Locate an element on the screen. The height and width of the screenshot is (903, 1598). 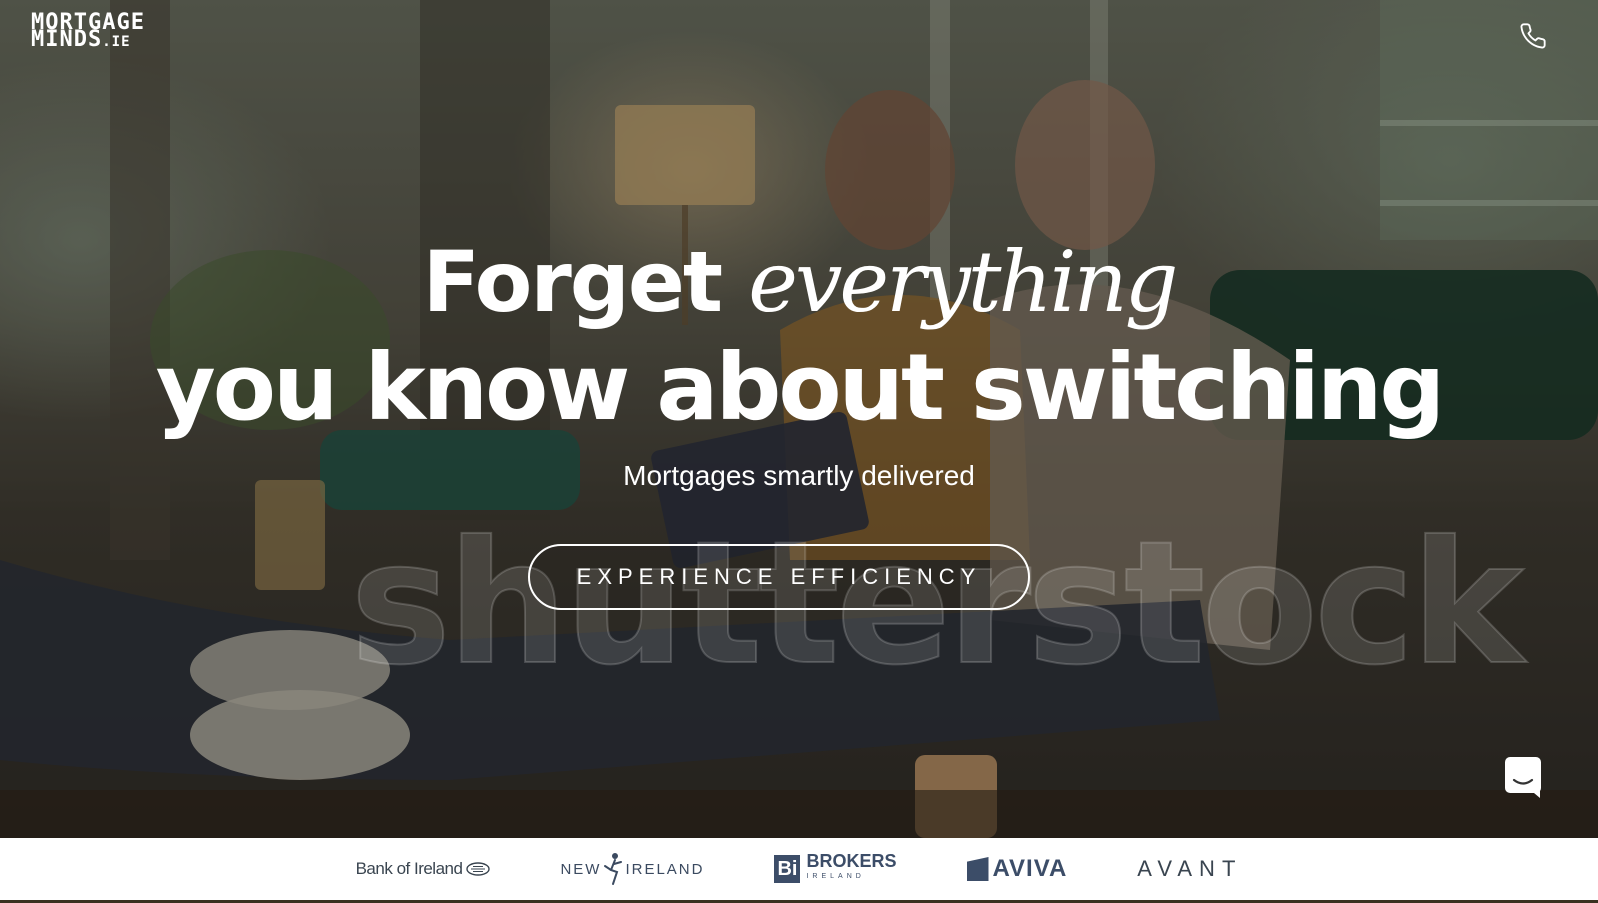
brokers-ireland-text: BROKERS IRELAND is located at coordinates (851, 868).